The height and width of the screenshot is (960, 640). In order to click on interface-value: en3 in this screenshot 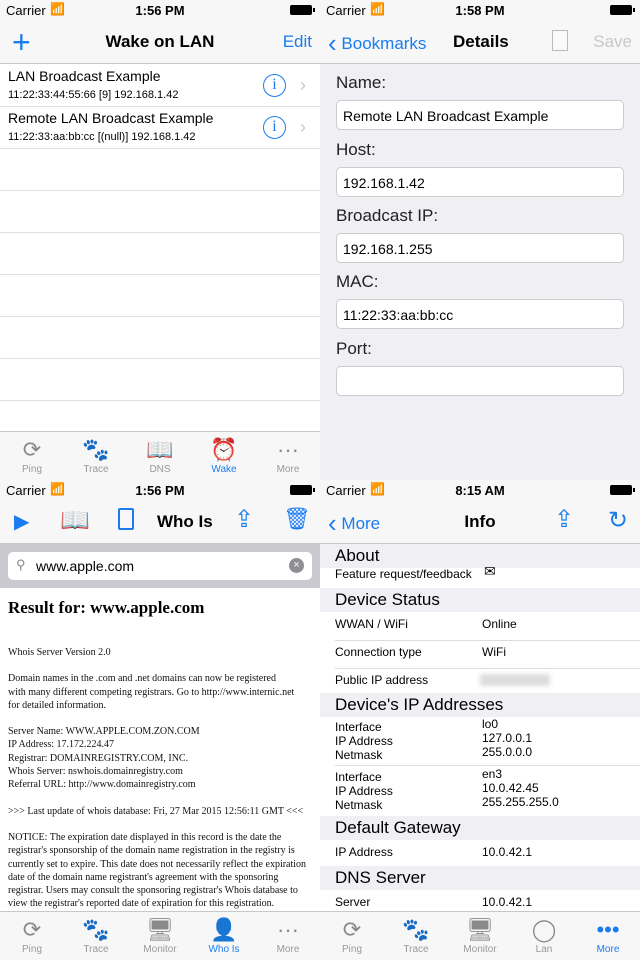, I will do `click(492, 774)`.